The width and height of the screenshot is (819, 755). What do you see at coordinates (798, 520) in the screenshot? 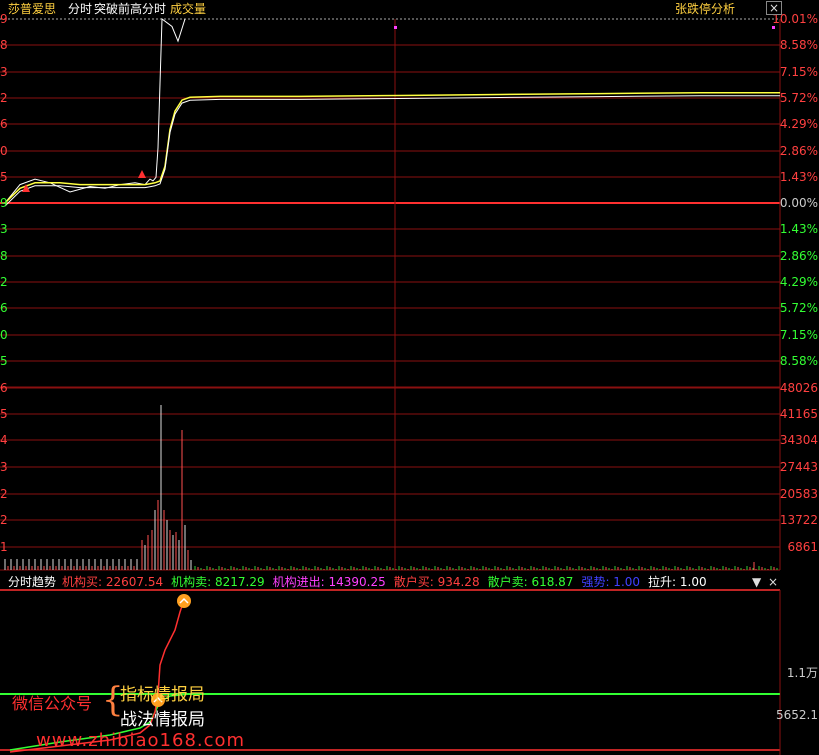
I see `volume-axis-label: 13722` at bounding box center [798, 520].